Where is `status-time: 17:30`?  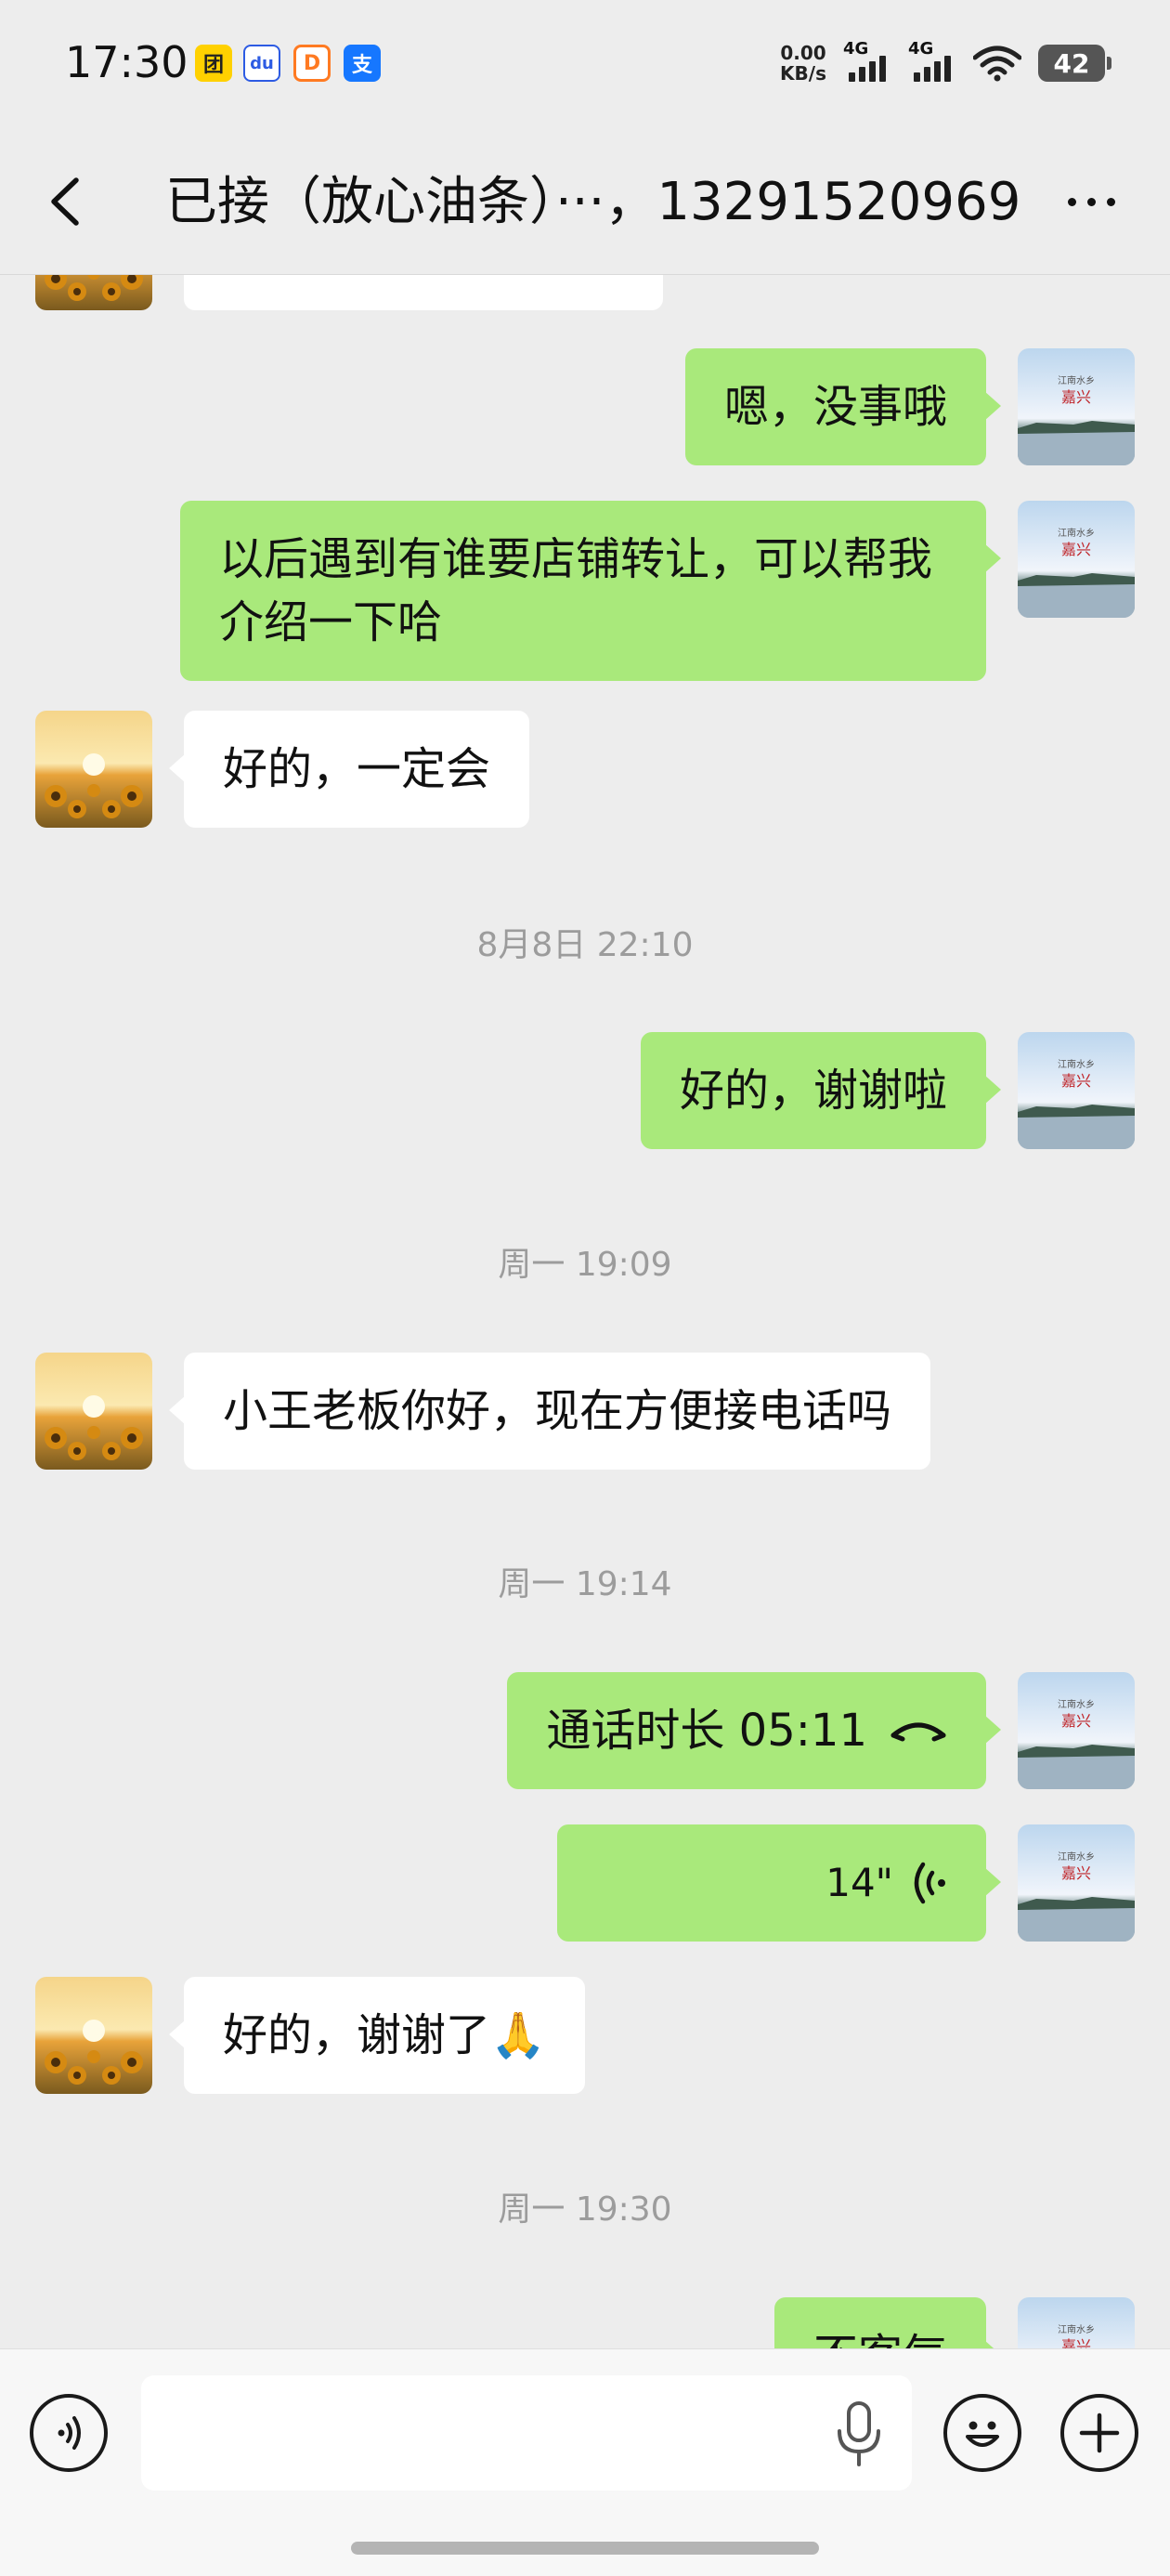
status-time: 17:30 is located at coordinates (126, 62).